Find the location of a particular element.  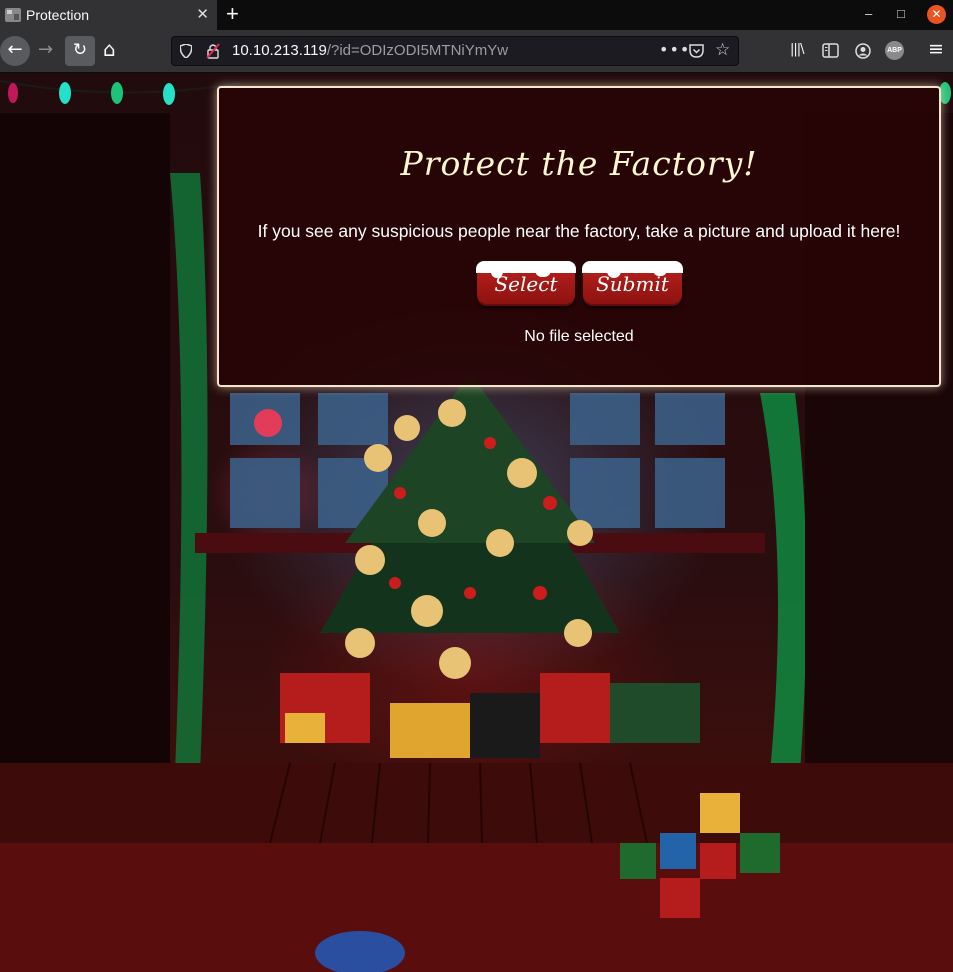

file-status: No file selected is located at coordinates (579, 336).